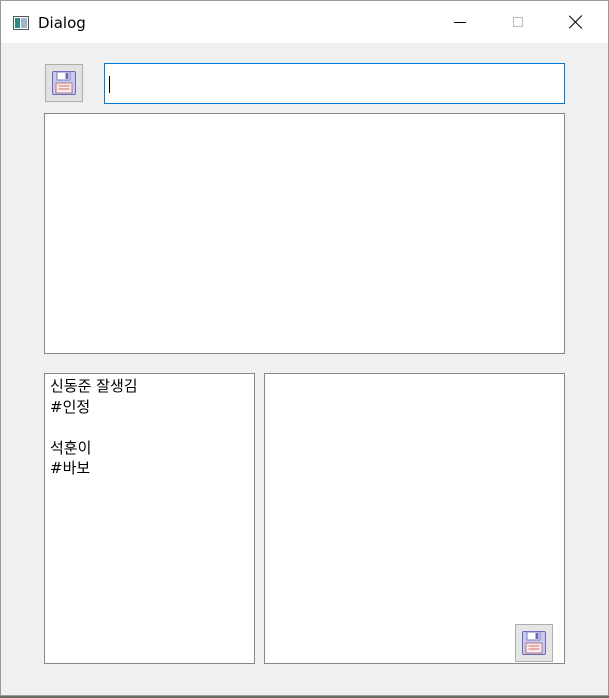 The image size is (609, 698). I want to click on list-item: #인정, so click(70, 406).